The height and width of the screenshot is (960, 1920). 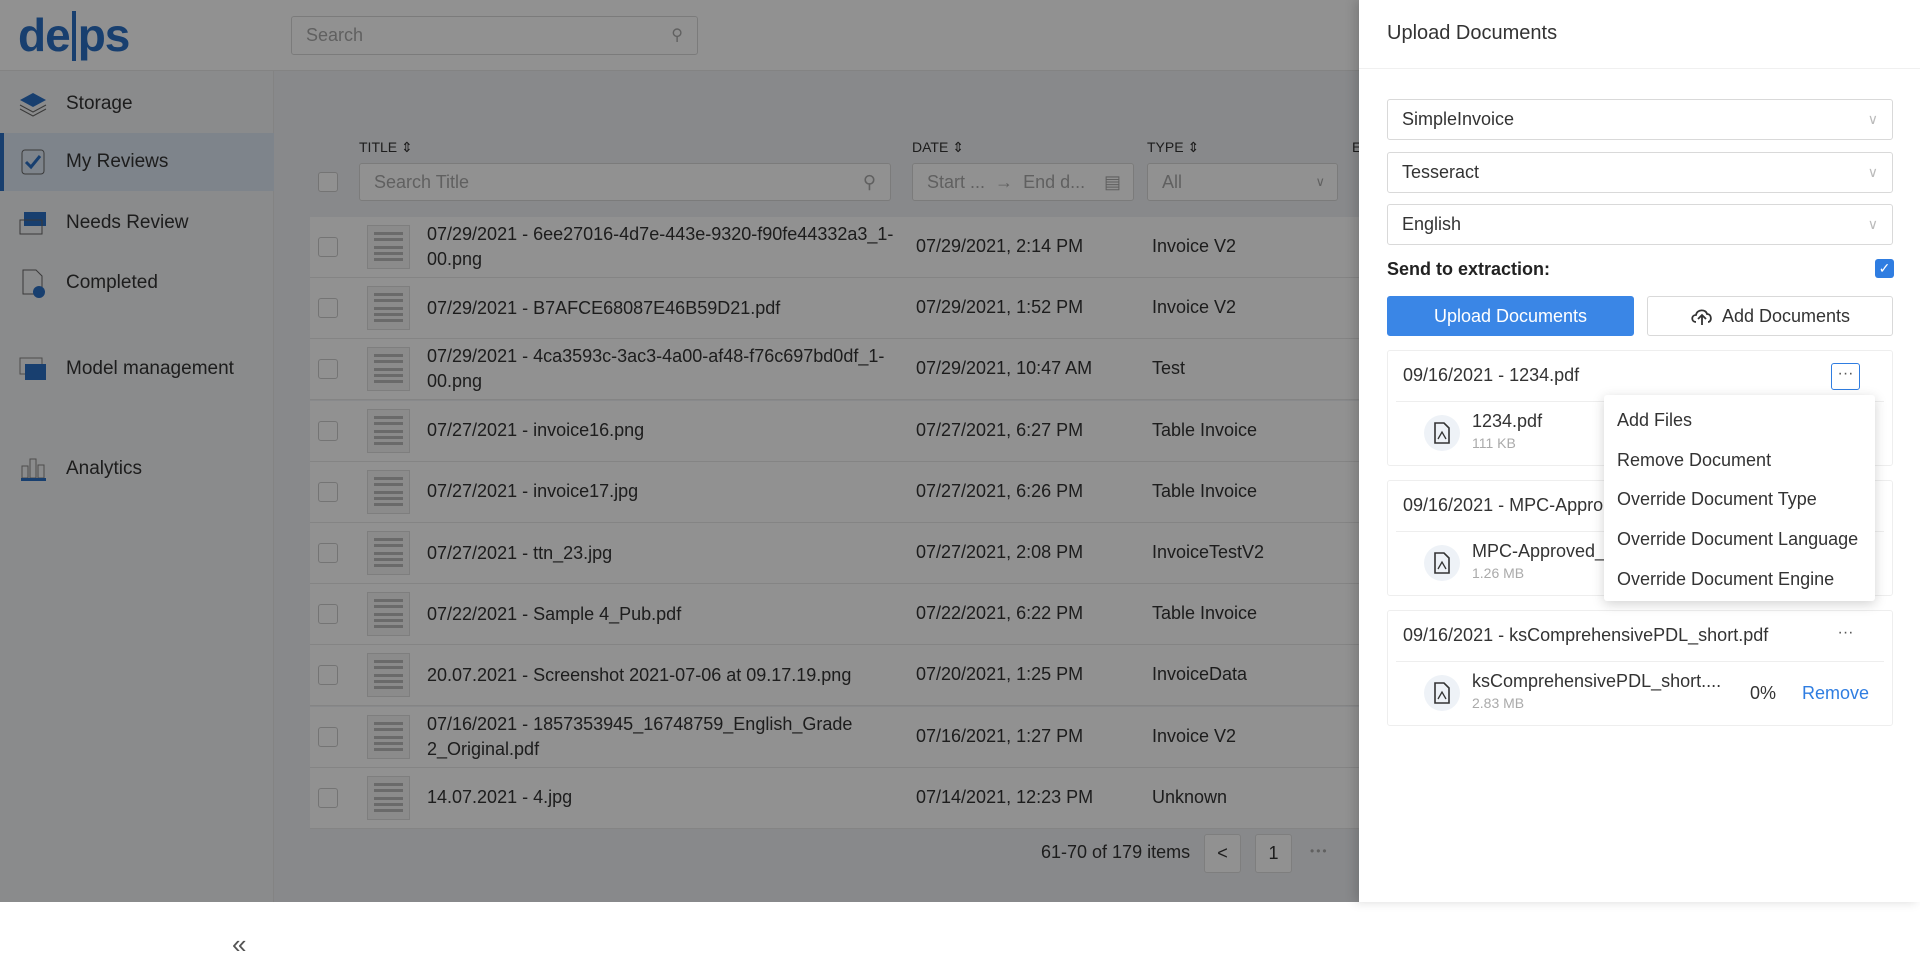 I want to click on check-icon: ✓, so click(x=1884, y=268).